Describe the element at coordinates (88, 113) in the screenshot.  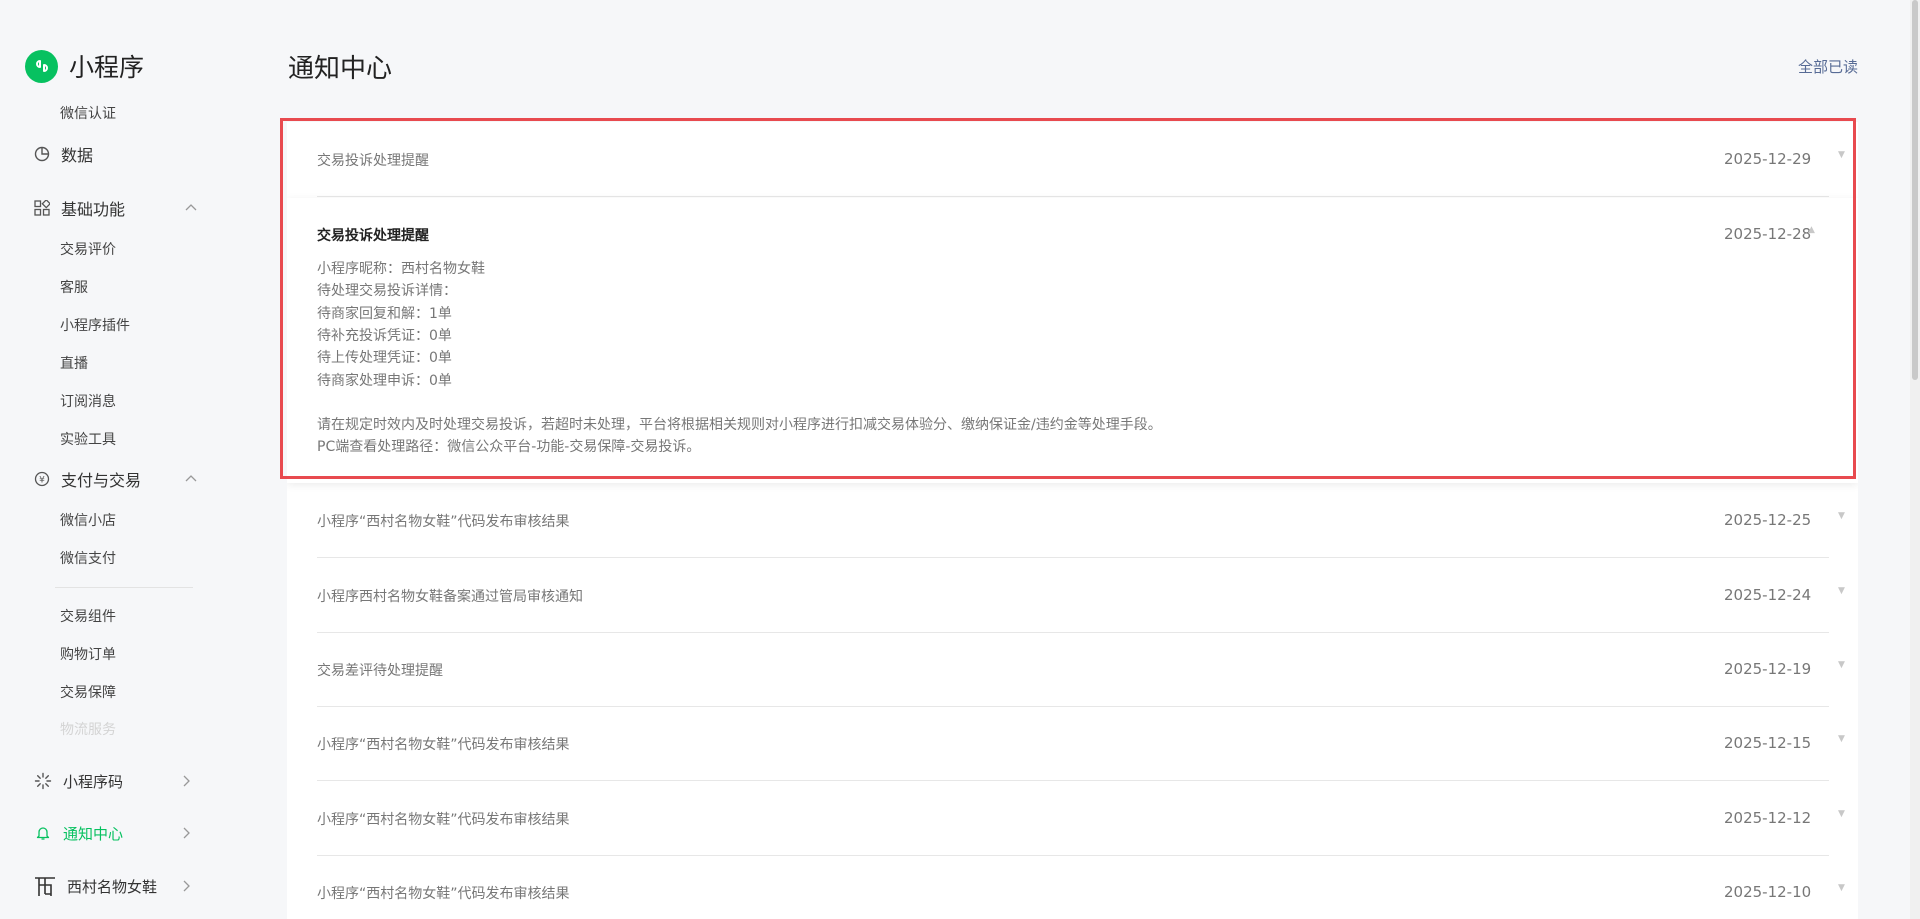
I see `sidebar-item-wechat-cert: 微信认证` at that location.